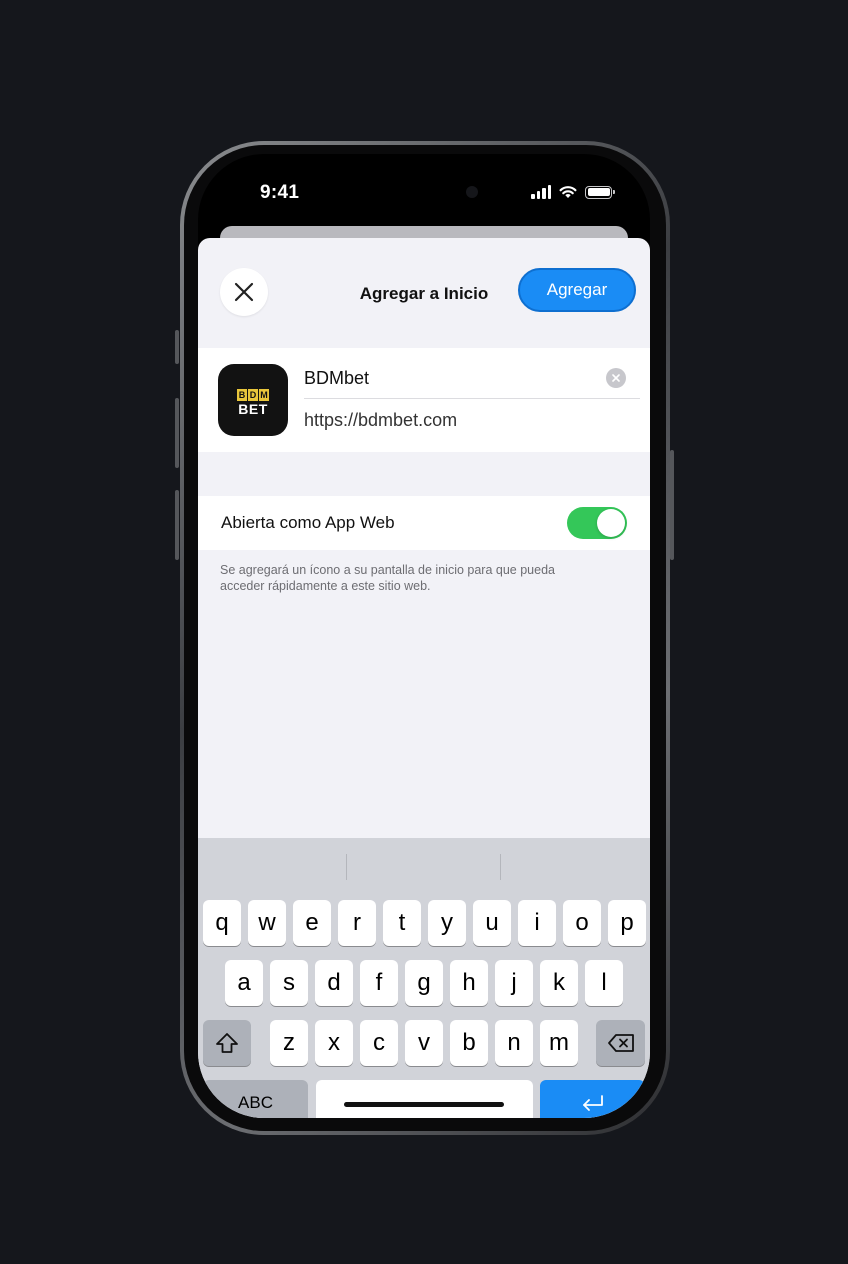  Describe the element at coordinates (402, 923) in the screenshot. I see `key-t: t` at that location.